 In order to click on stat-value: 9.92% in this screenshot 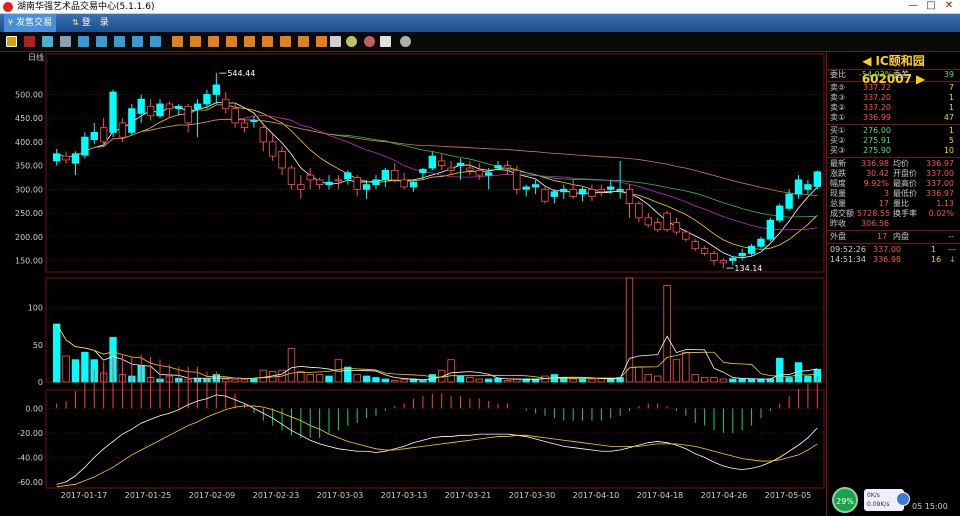, I will do `click(876, 183)`.